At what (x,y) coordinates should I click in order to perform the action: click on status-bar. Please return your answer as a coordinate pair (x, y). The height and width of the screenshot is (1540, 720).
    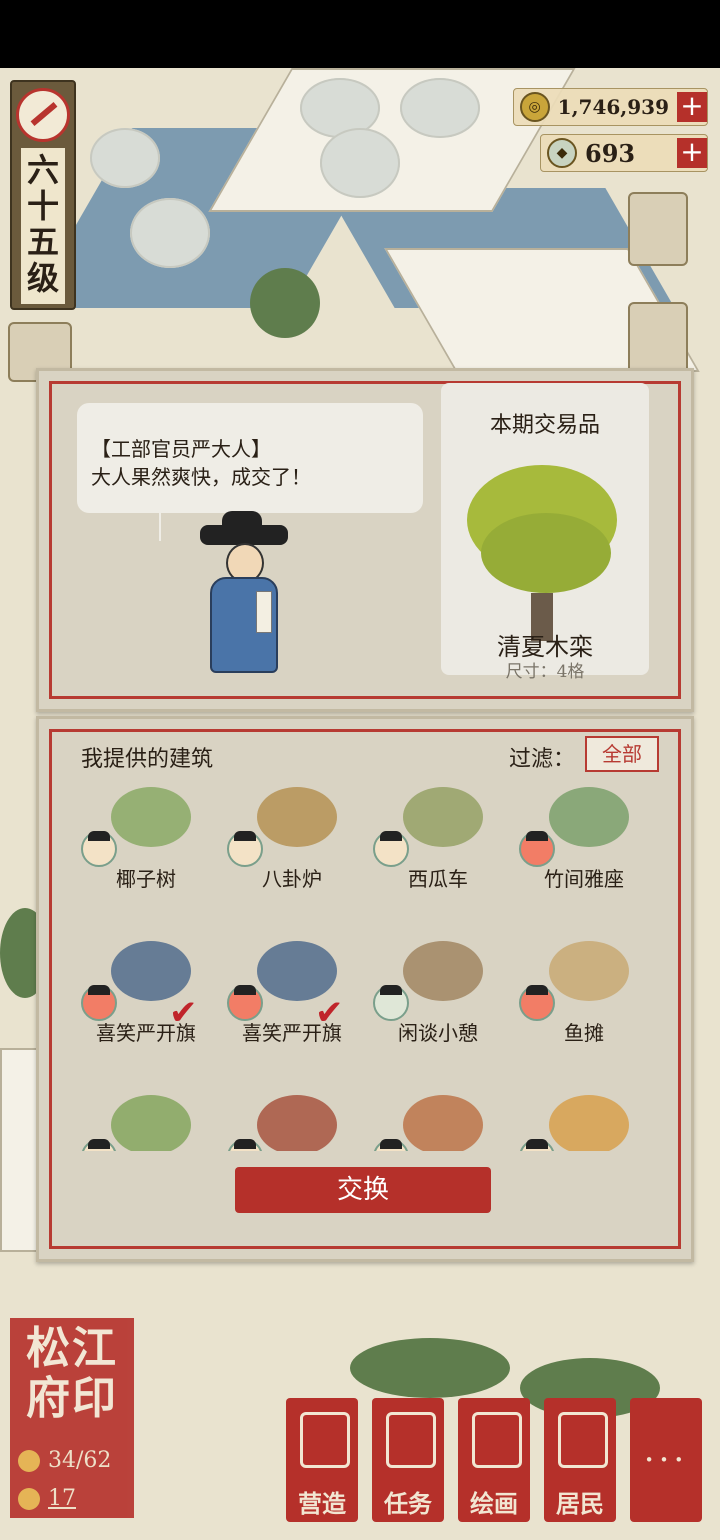
    Looking at the image, I should click on (360, 34).